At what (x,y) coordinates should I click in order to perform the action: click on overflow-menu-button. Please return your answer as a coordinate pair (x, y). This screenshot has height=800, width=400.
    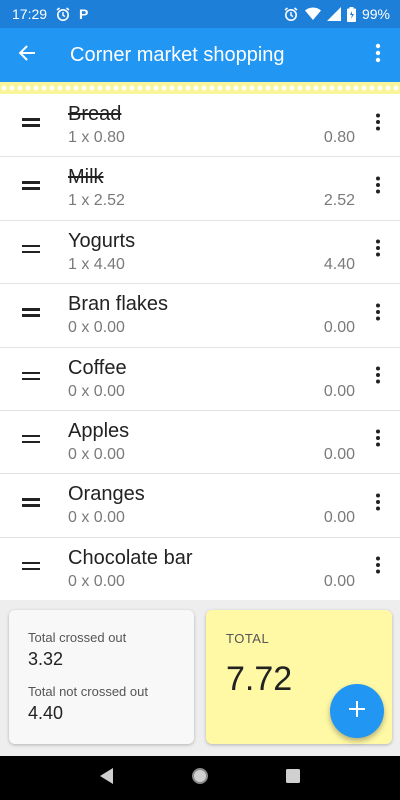
    Looking at the image, I should click on (378, 55).